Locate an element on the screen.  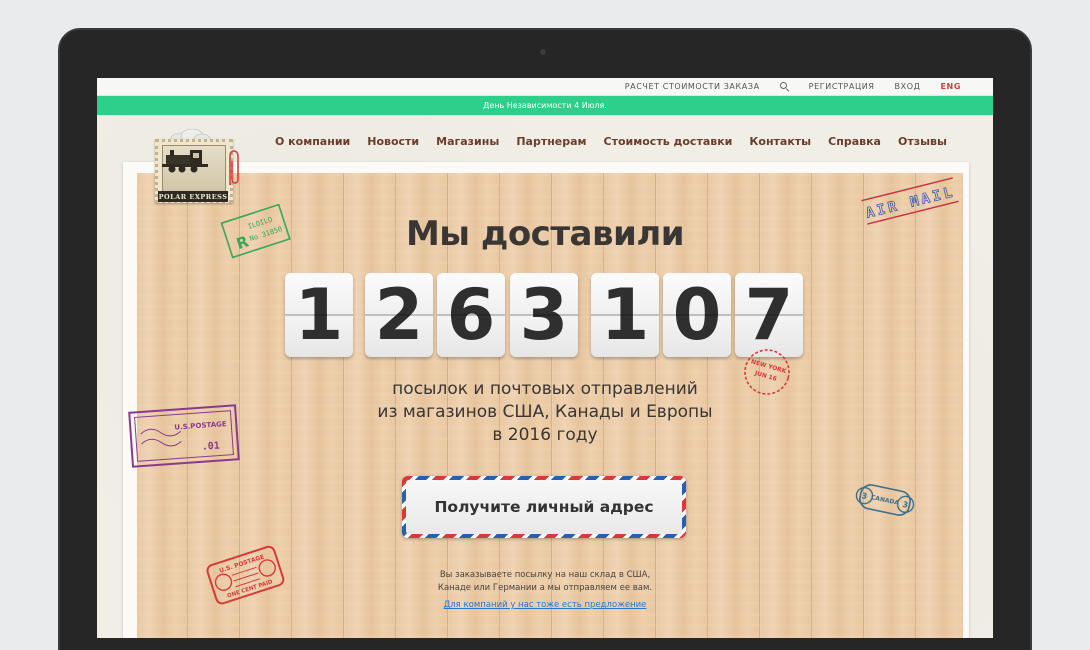
login-link: Вход is located at coordinates (908, 86).